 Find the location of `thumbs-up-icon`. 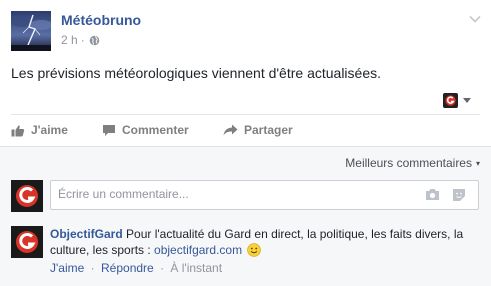

thumbs-up-icon is located at coordinates (18, 130).